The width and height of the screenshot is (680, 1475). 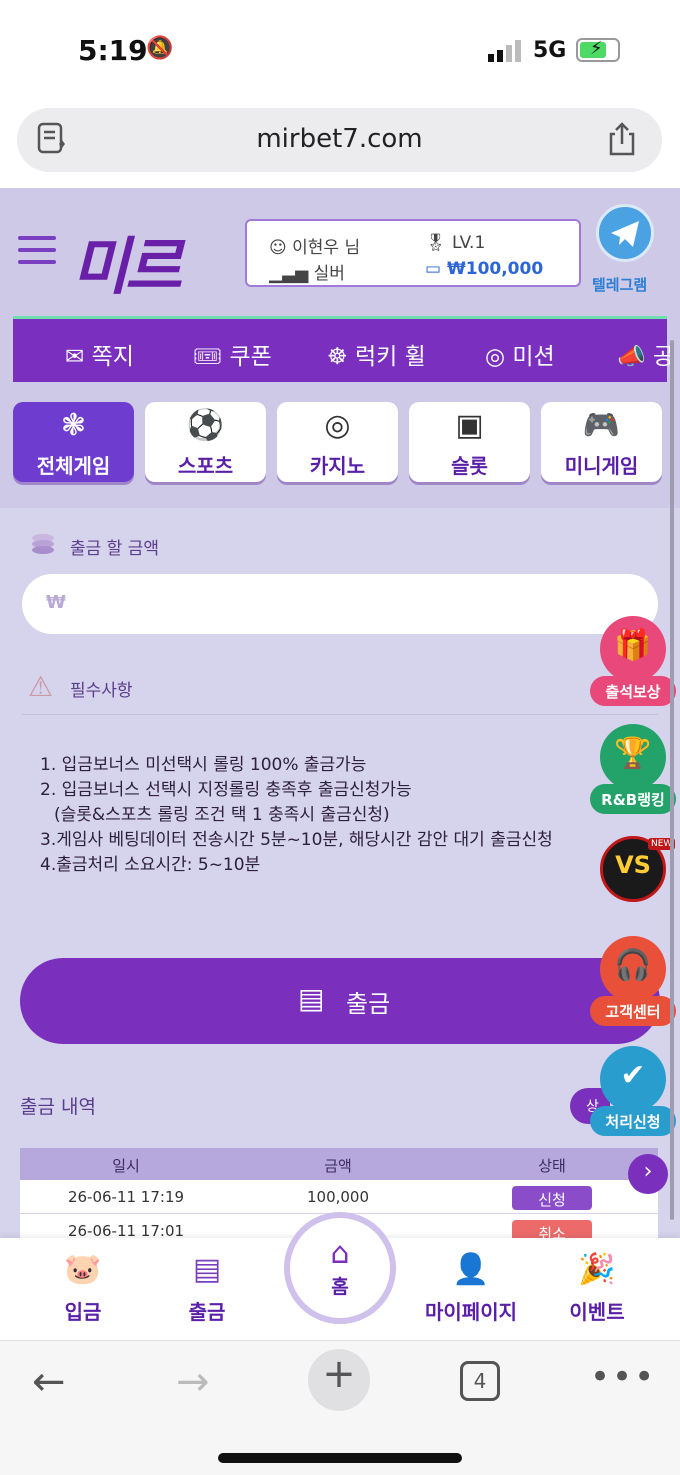 I want to click on roulette-icon: ◎, so click(x=337, y=425).